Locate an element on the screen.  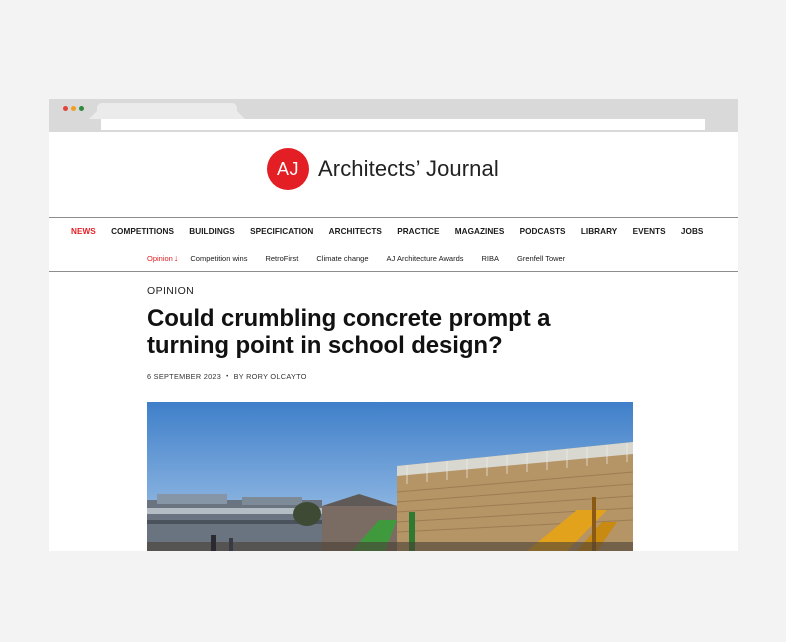
article-author: BY RORY OLCAYTO is located at coordinates (270, 376).